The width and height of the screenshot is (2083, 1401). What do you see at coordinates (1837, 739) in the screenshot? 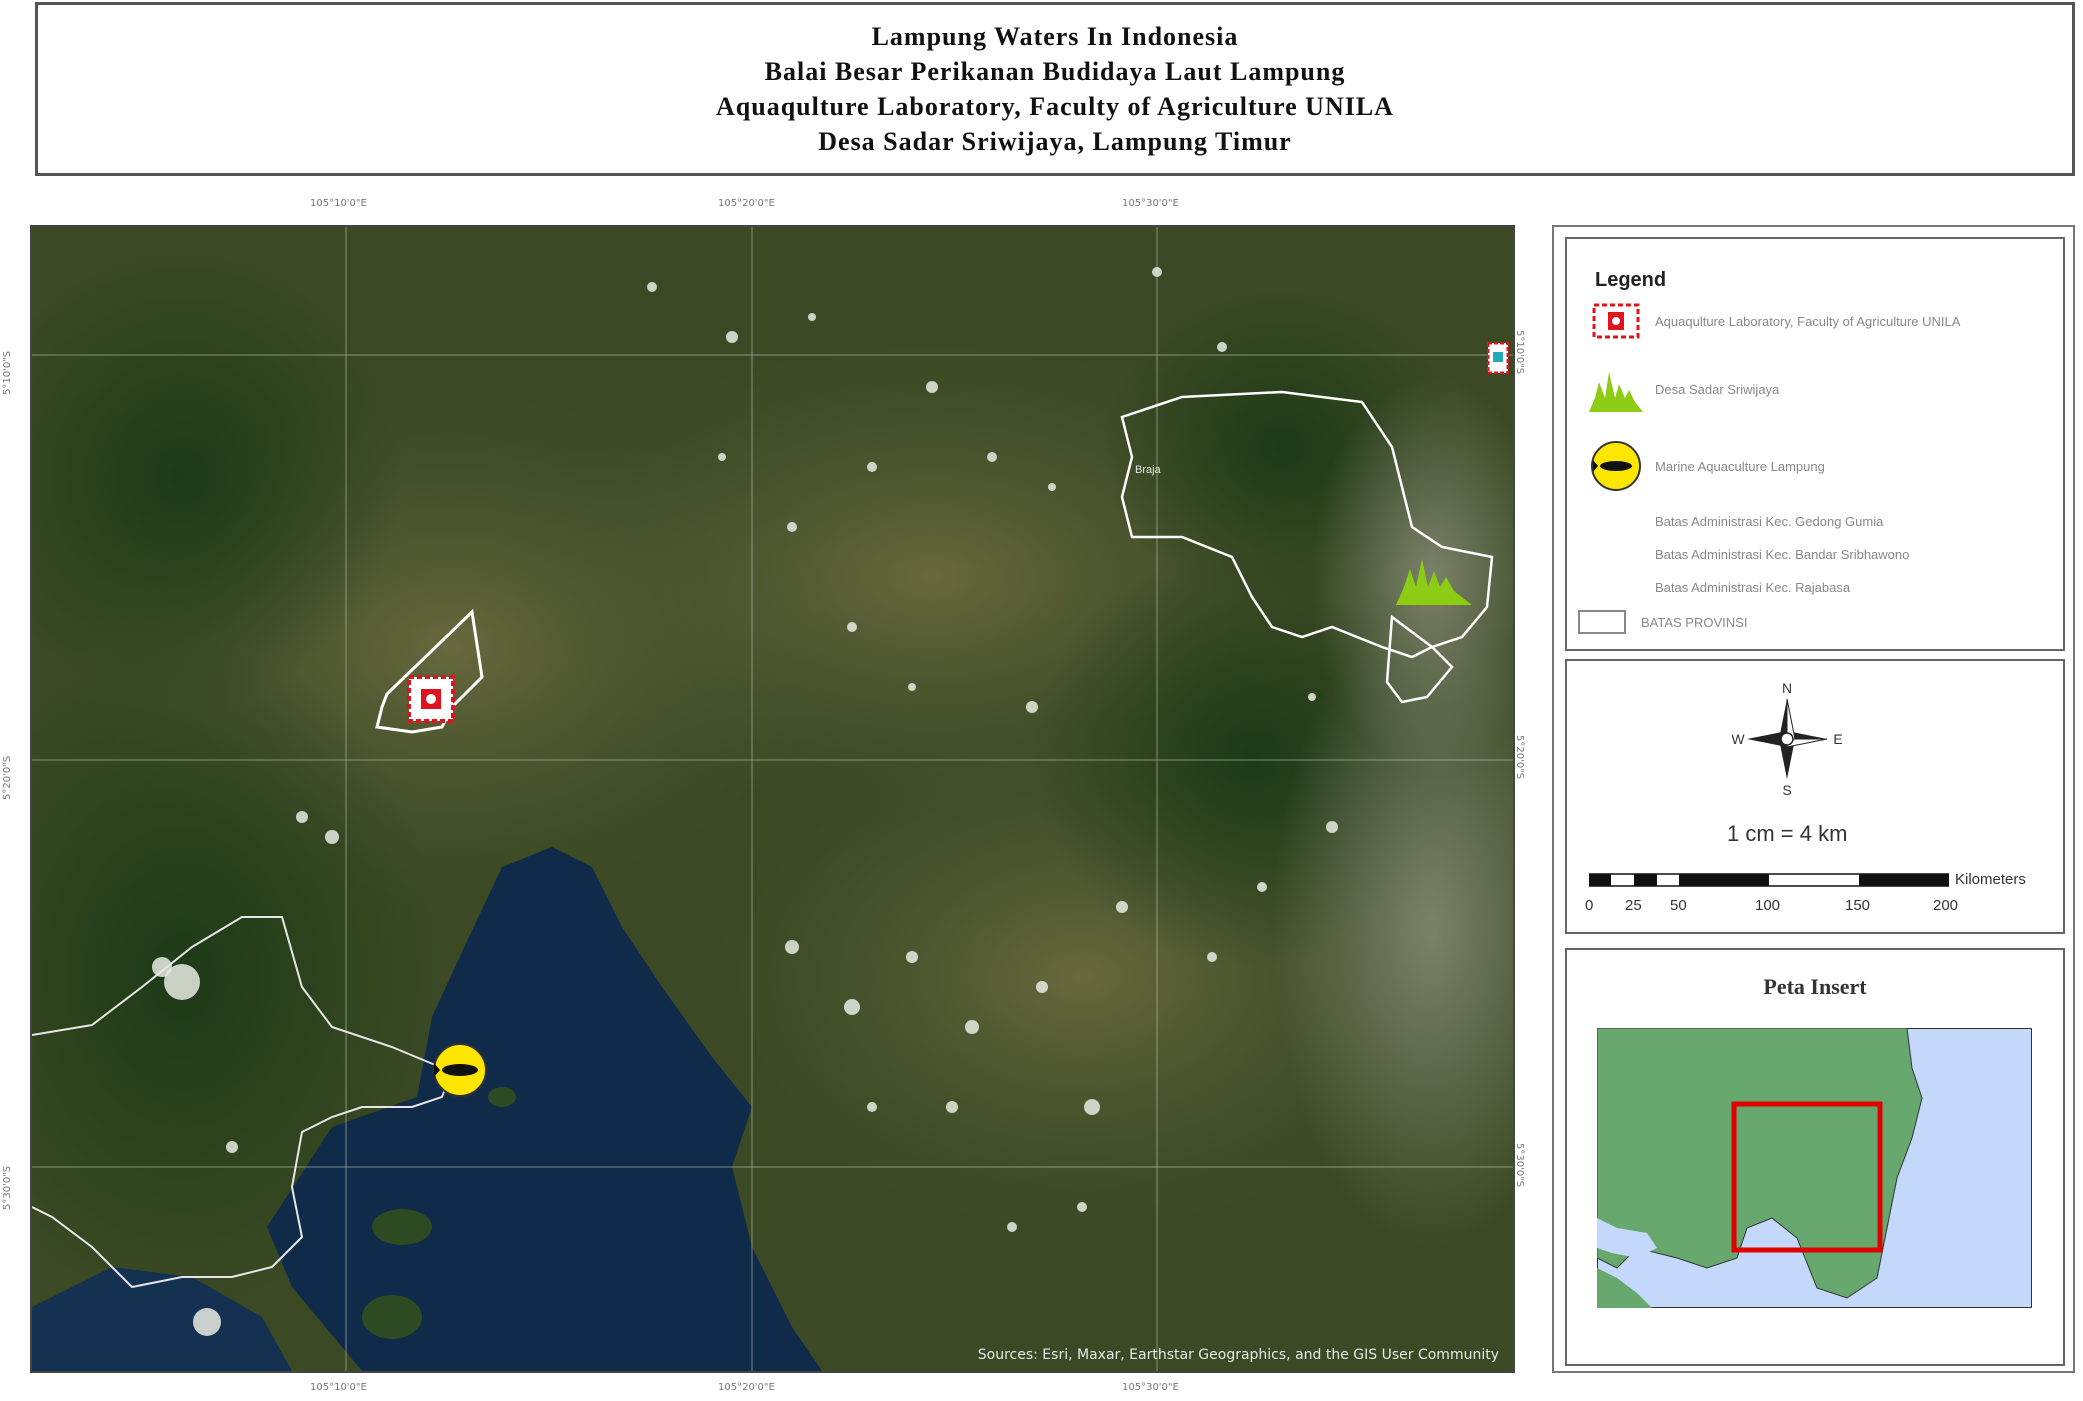
I see `compass-e: E` at bounding box center [1837, 739].